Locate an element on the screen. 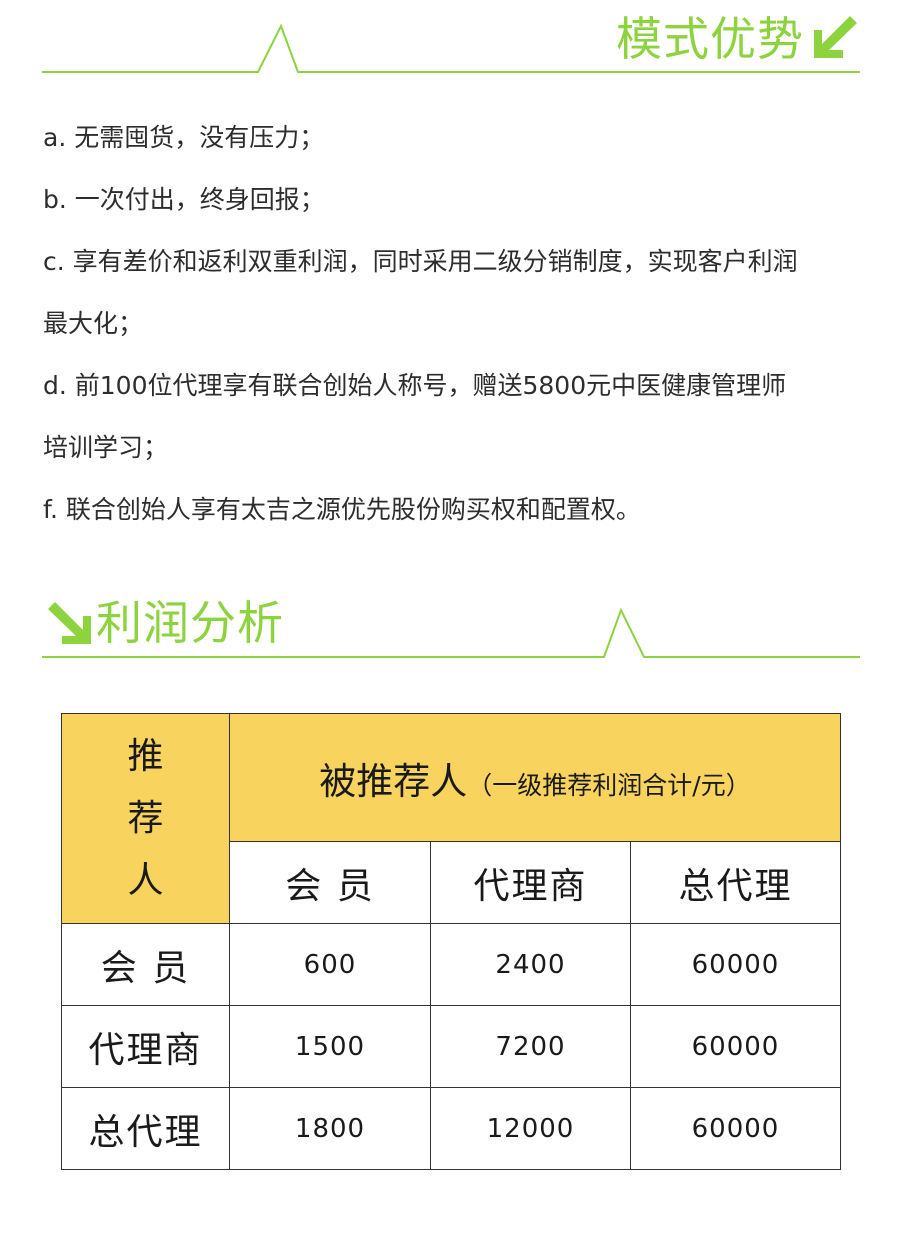 The height and width of the screenshot is (1239, 900). advantage-line-d-cont: 培训学习； is located at coordinates (106, 447).